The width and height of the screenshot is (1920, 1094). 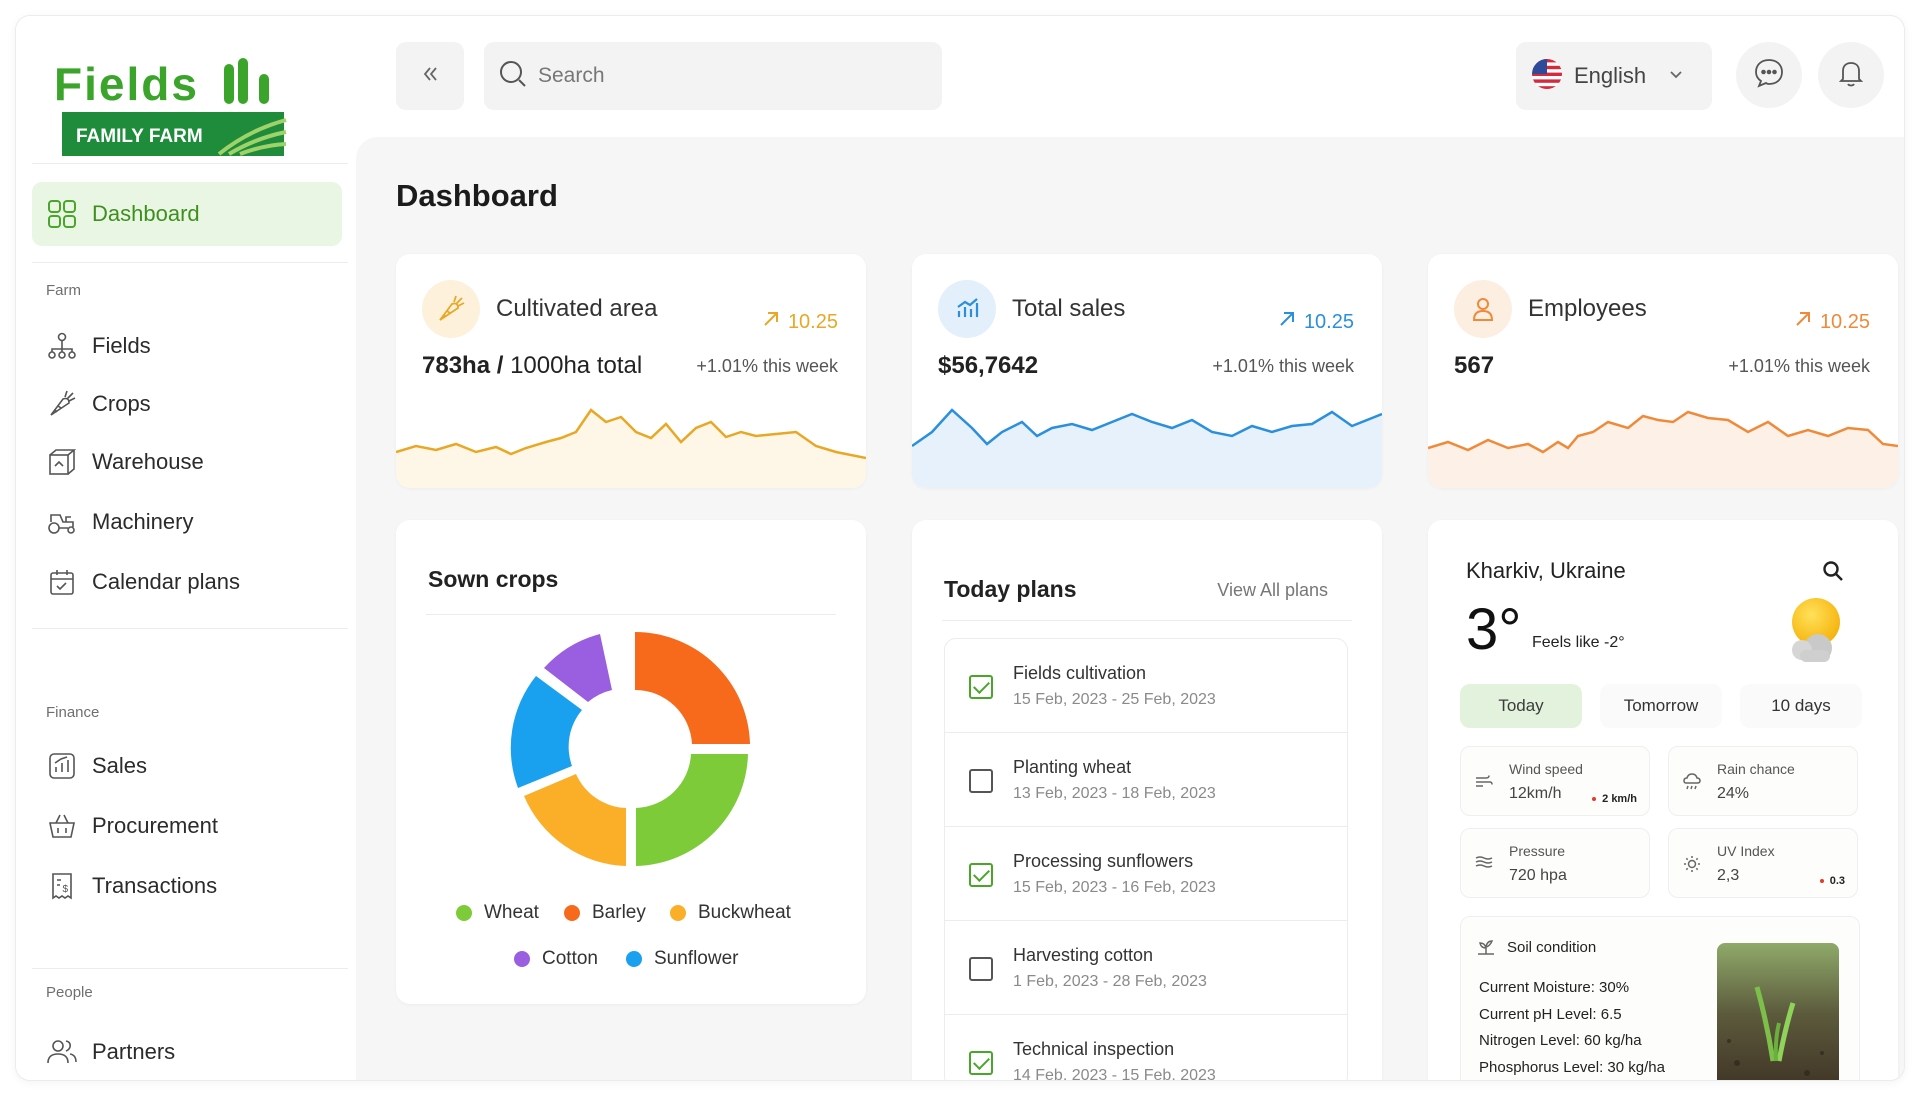 I want to click on sidebar-item-label: Procurement, so click(x=155, y=825).